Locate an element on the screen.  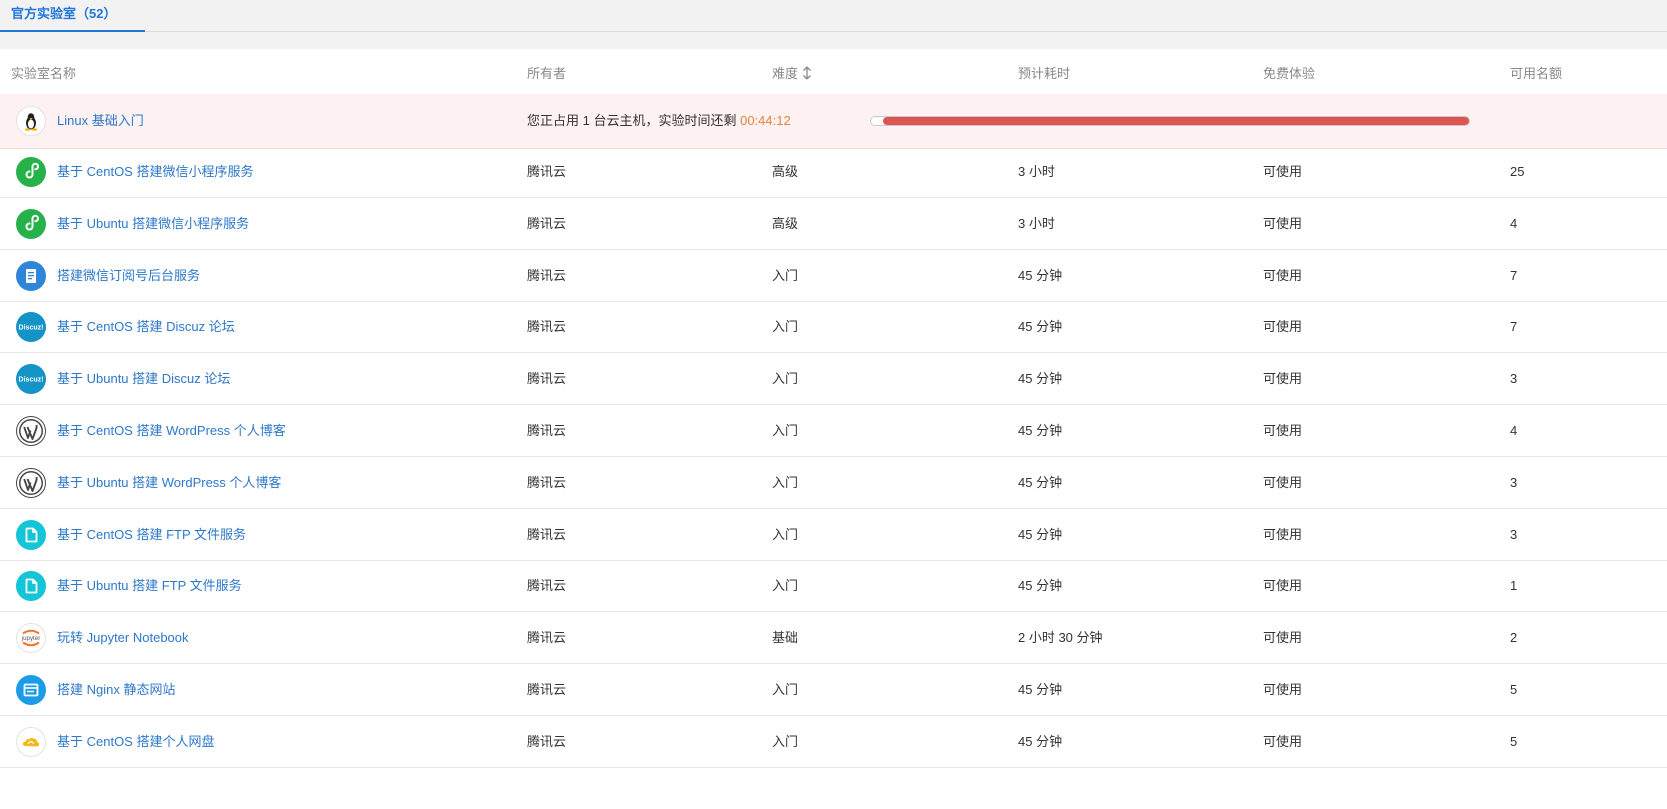
jupyter-logo-icon: jupyter is located at coordinates (31, 638).